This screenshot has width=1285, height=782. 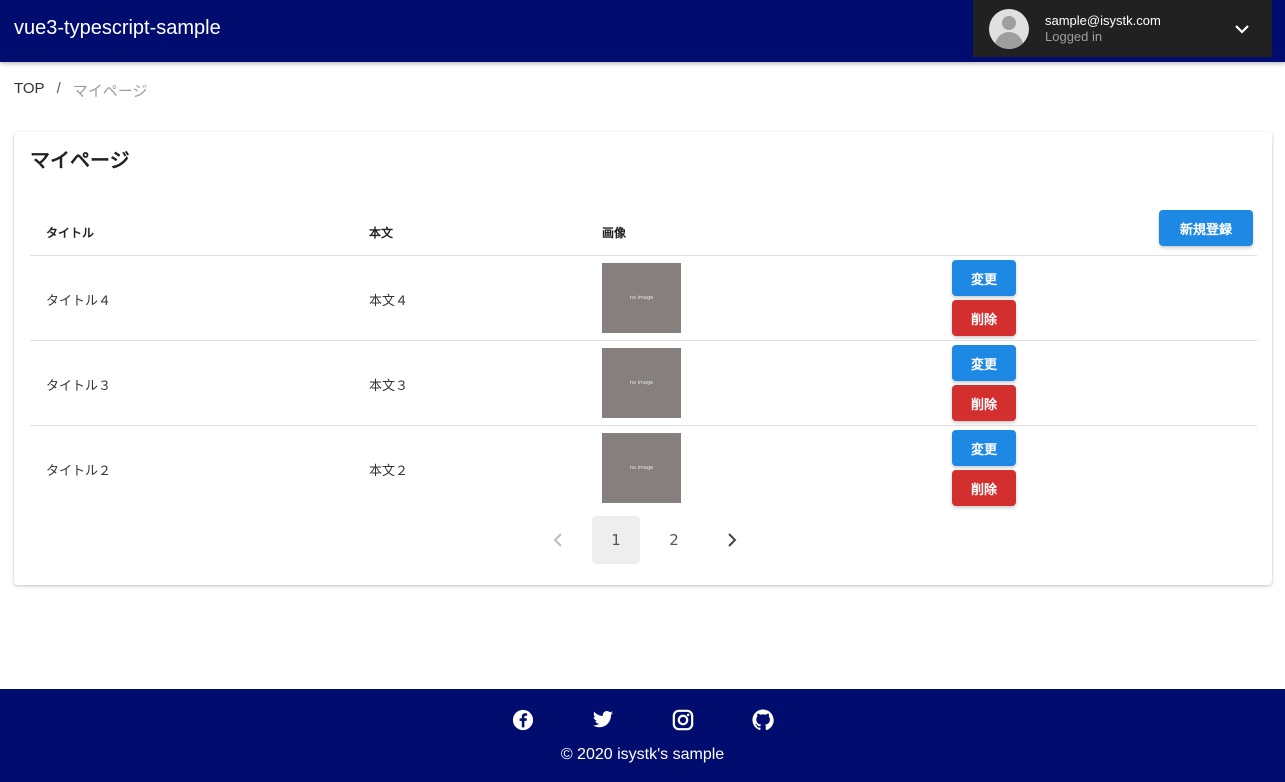 I want to click on chevron-right-icon, so click(x=732, y=540).